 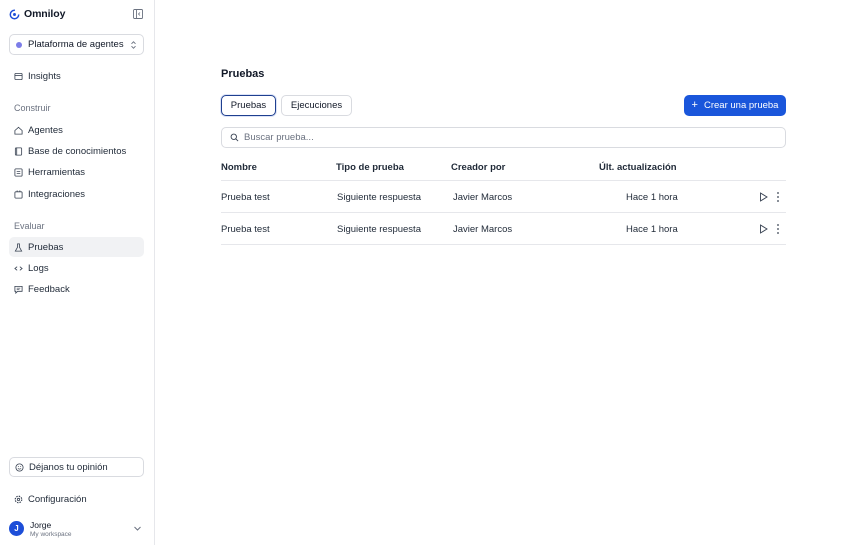 I want to click on search-icon, so click(x=234, y=137).